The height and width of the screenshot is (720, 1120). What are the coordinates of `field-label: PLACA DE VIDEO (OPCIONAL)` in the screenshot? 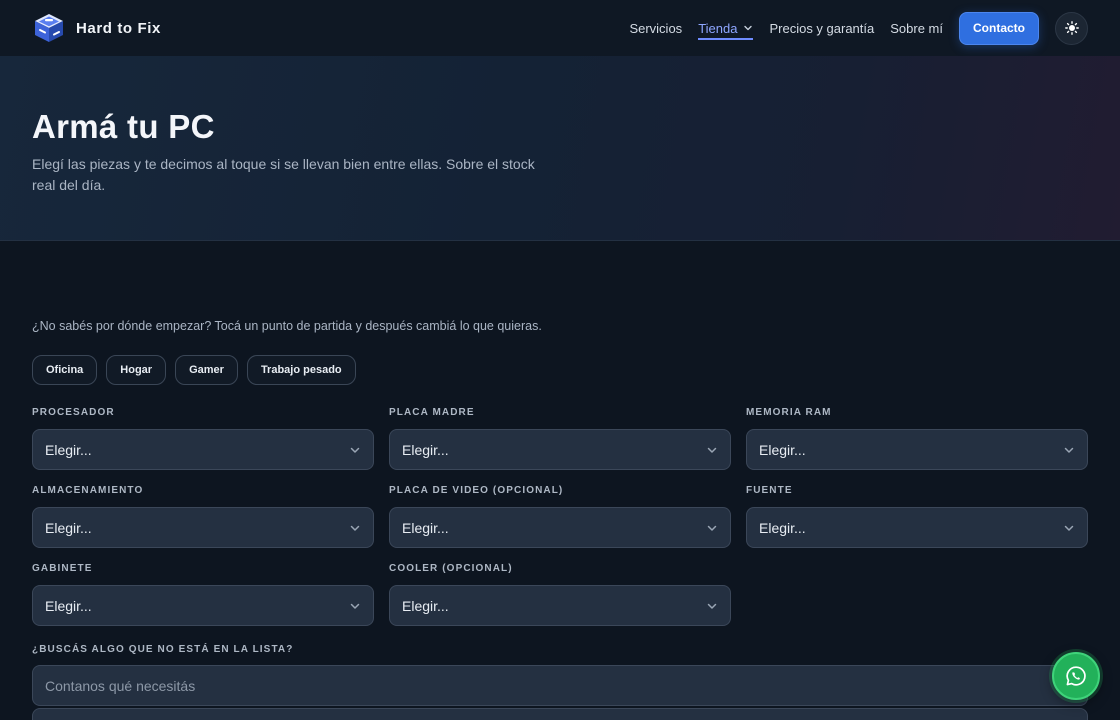 It's located at (476, 490).